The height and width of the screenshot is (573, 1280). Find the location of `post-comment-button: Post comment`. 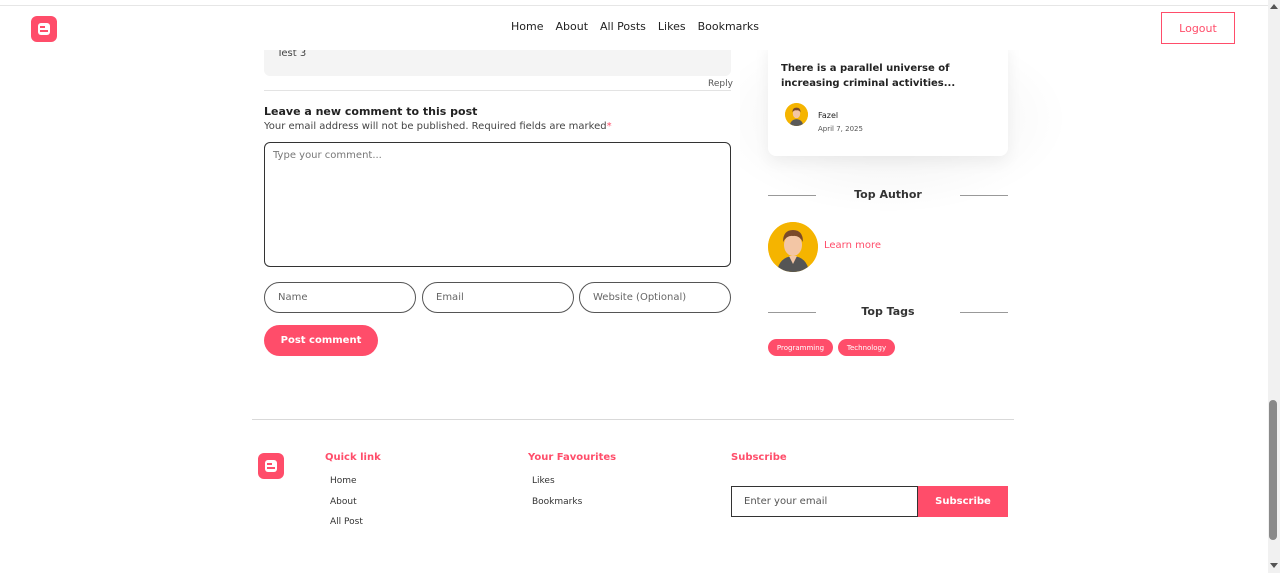

post-comment-button: Post comment is located at coordinates (321, 340).